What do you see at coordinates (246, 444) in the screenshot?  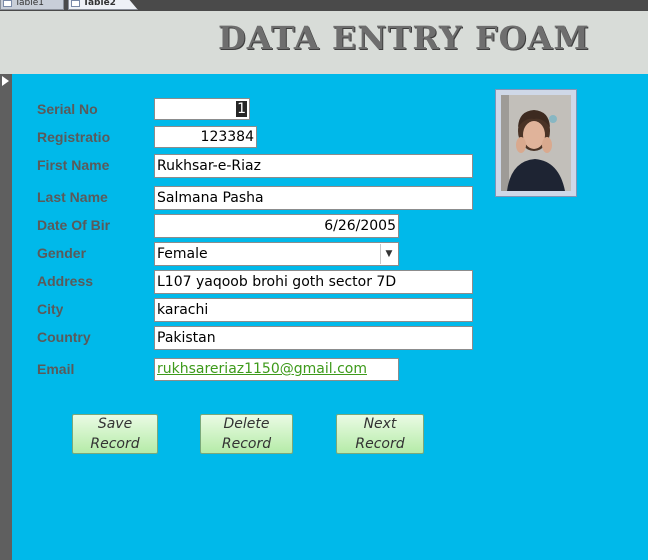 I see `delete-label-line2: Record` at bounding box center [246, 444].